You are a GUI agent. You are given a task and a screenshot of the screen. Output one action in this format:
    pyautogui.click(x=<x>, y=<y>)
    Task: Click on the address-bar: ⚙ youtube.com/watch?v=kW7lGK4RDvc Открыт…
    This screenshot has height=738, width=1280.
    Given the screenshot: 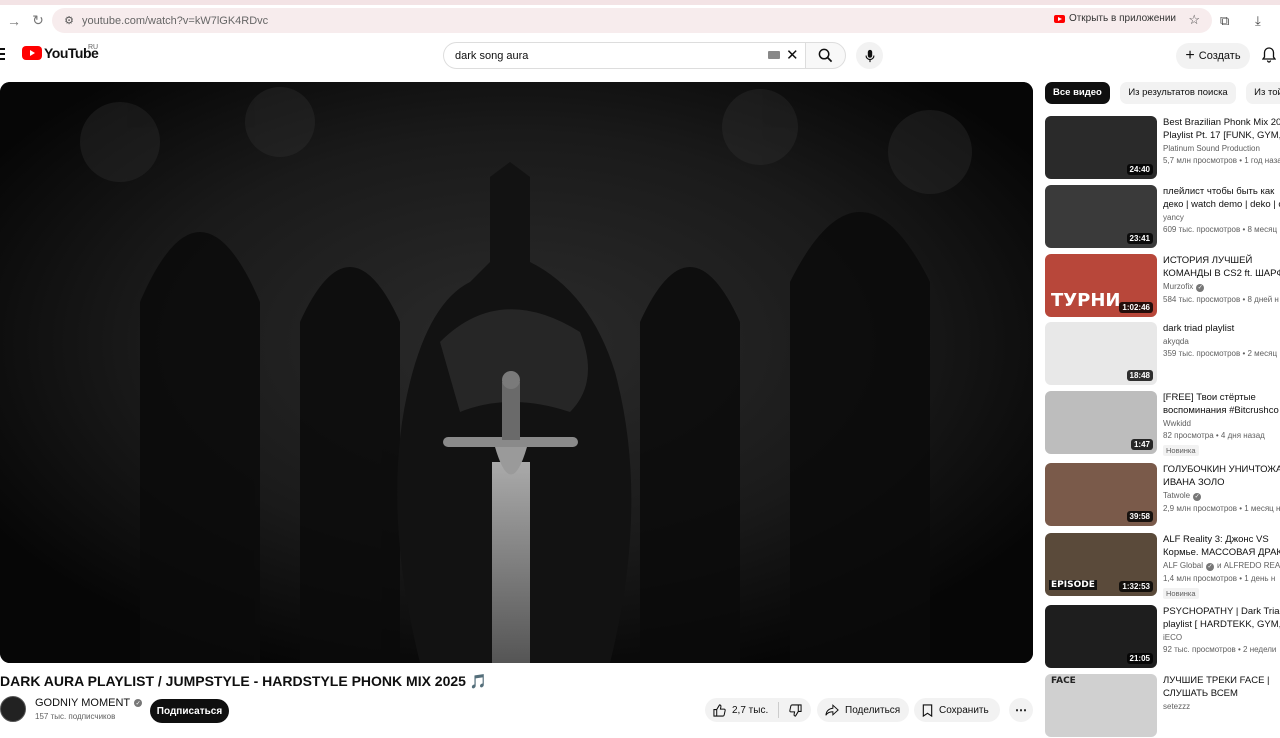 What is the action you would take?
    pyautogui.click(x=632, y=20)
    